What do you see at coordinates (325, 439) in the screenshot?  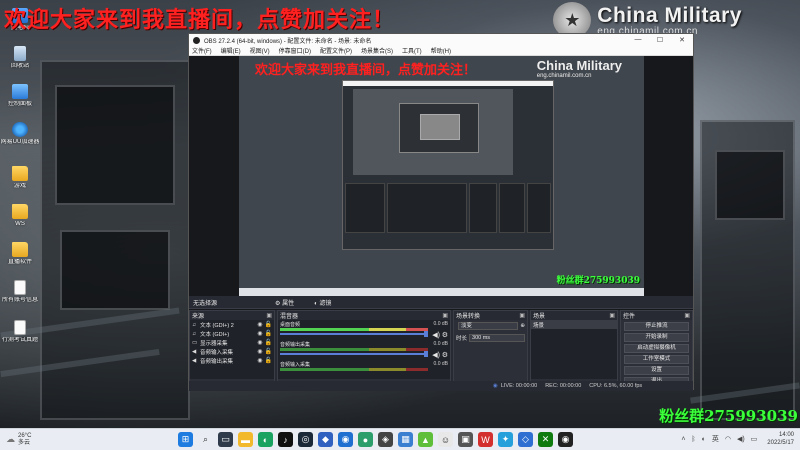 I see `app-icon: ◆` at bounding box center [325, 439].